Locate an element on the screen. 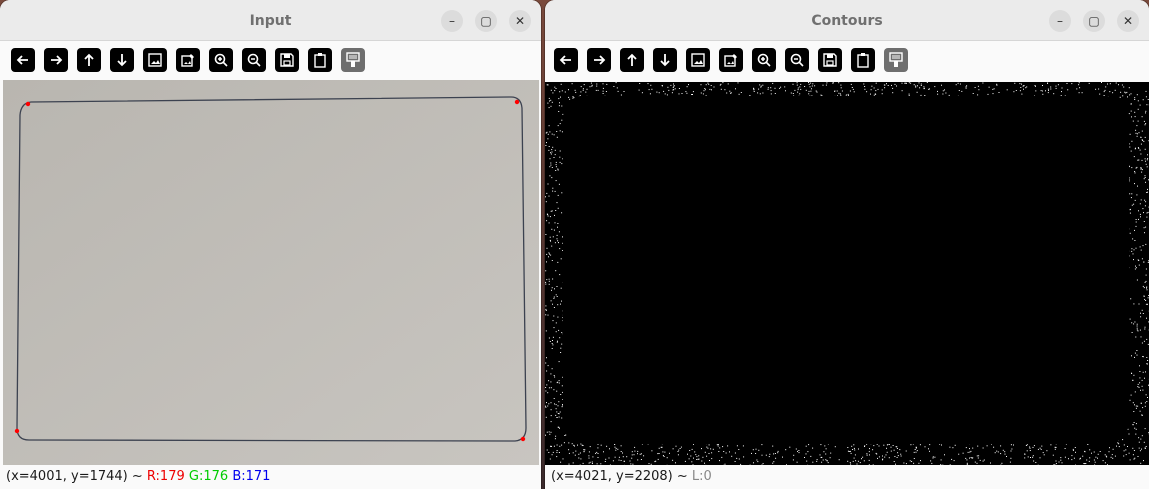 The height and width of the screenshot is (489, 1149). status-bar: (x=4001, y=1744) ~ R:179 G:176 B:171 is located at coordinates (270, 477).